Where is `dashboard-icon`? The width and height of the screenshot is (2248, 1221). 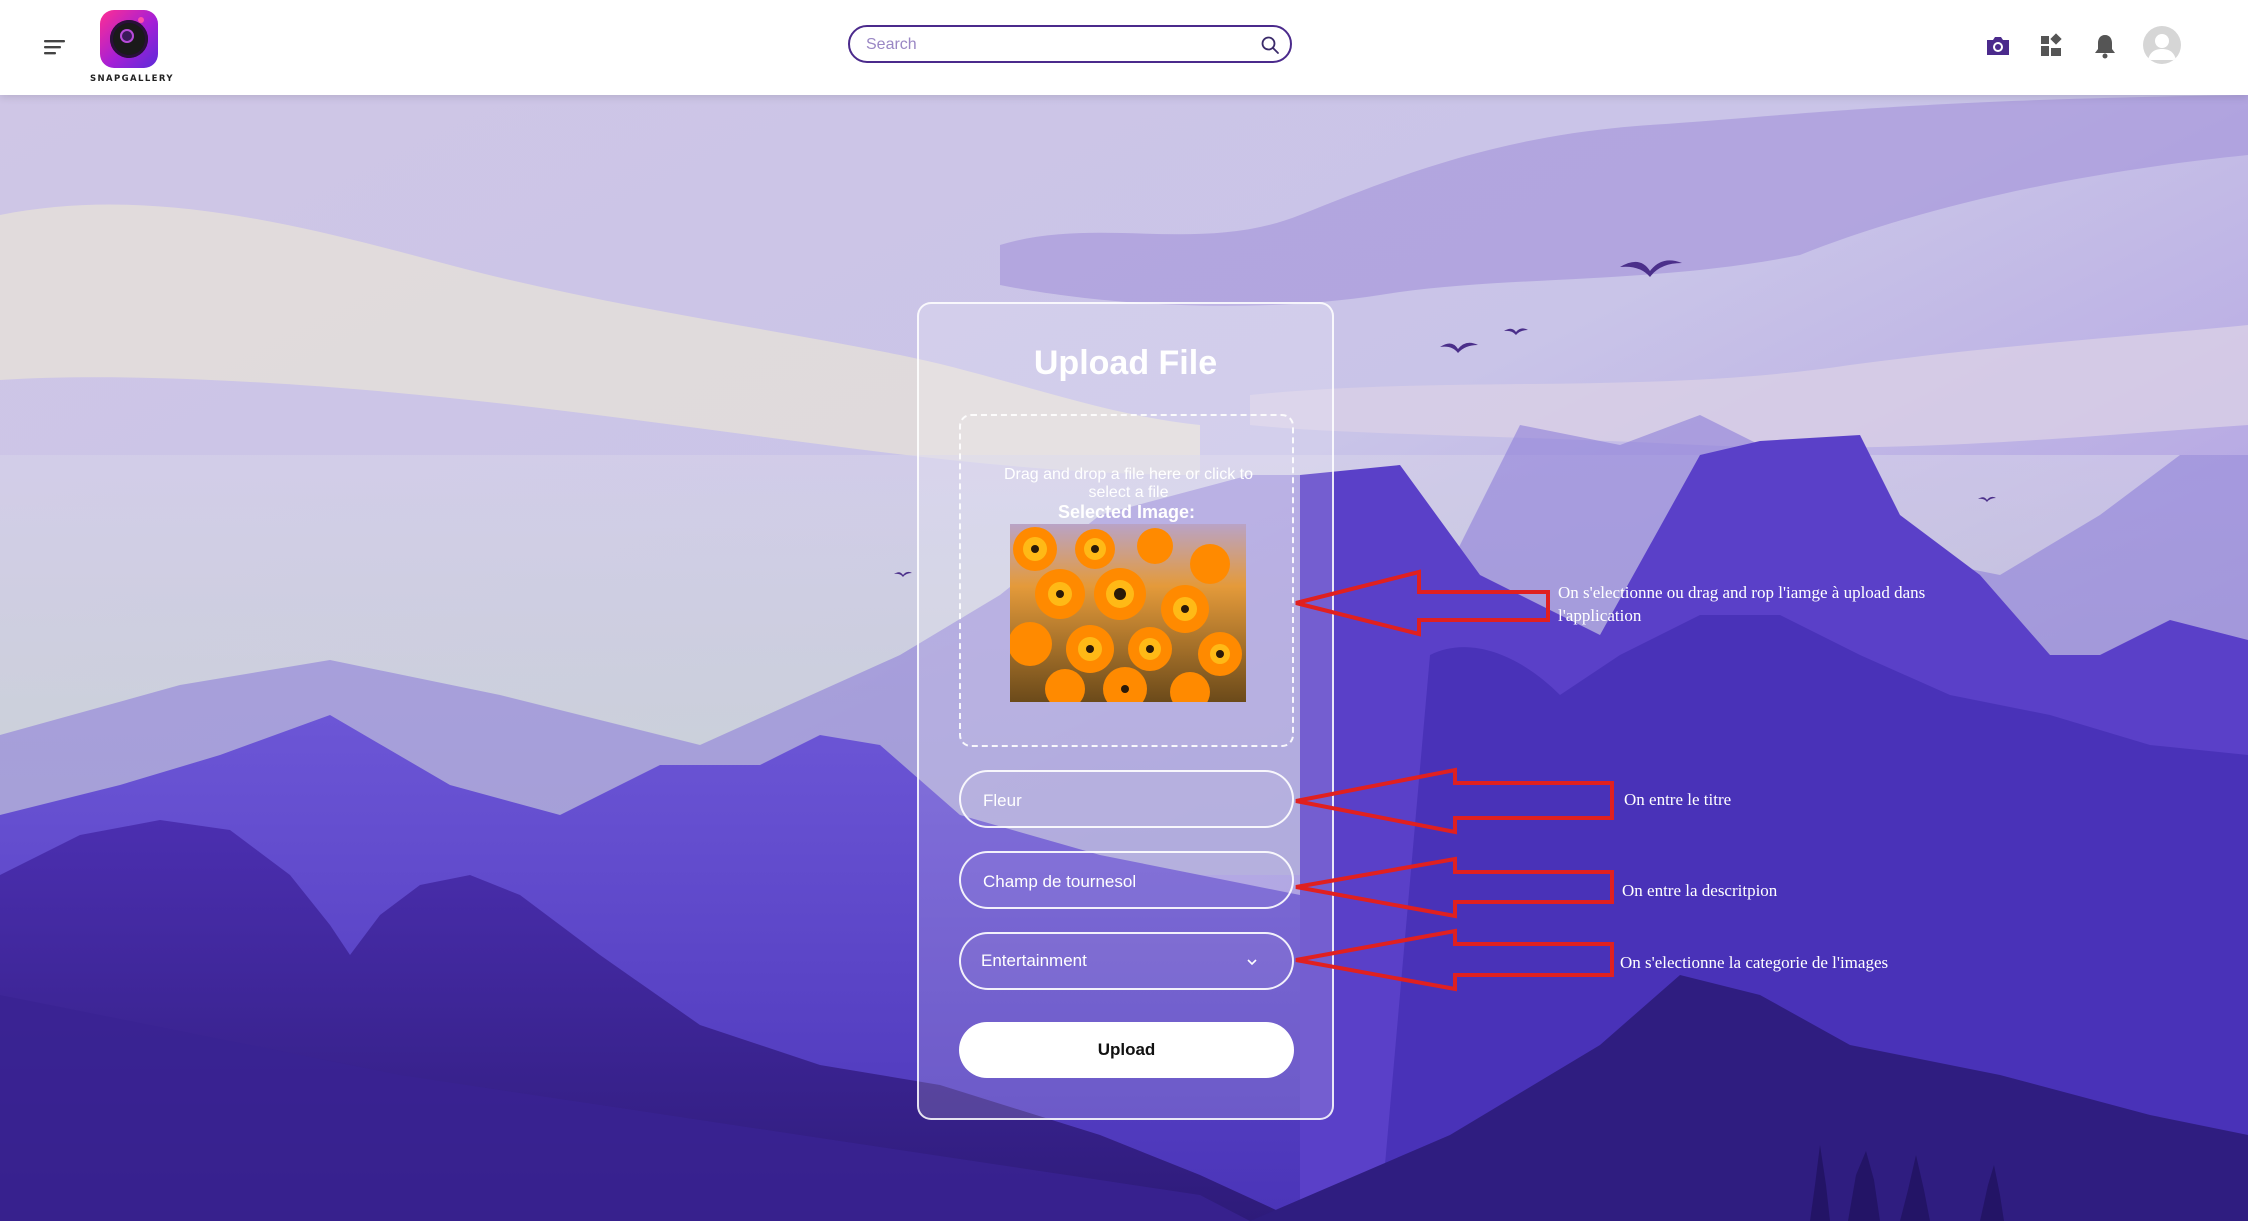 dashboard-icon is located at coordinates (2051, 46).